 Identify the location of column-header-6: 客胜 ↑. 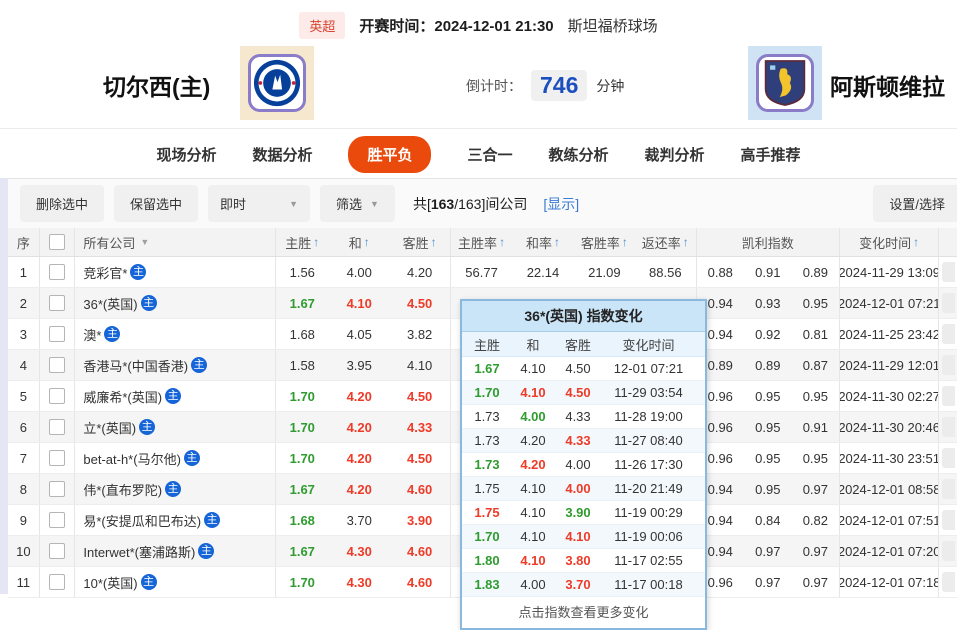
(420, 242).